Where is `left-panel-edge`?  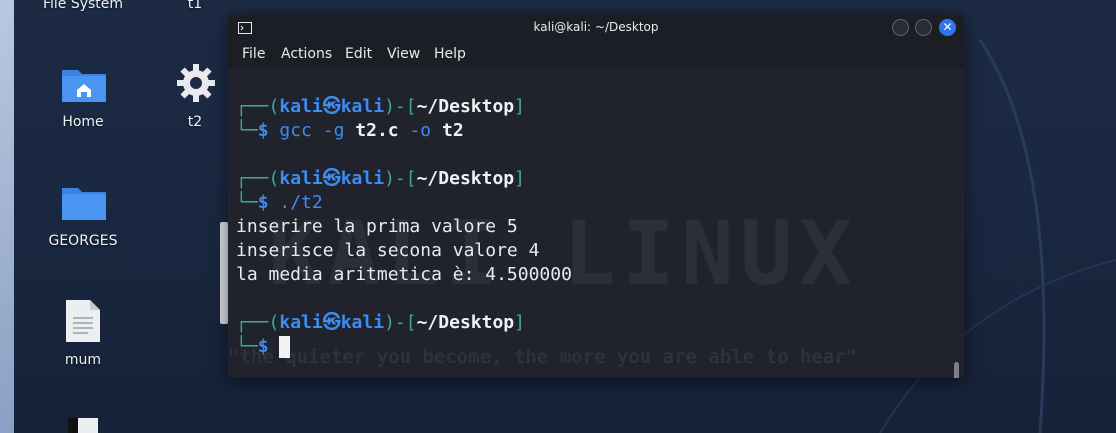 left-panel-edge is located at coordinates (7, 216).